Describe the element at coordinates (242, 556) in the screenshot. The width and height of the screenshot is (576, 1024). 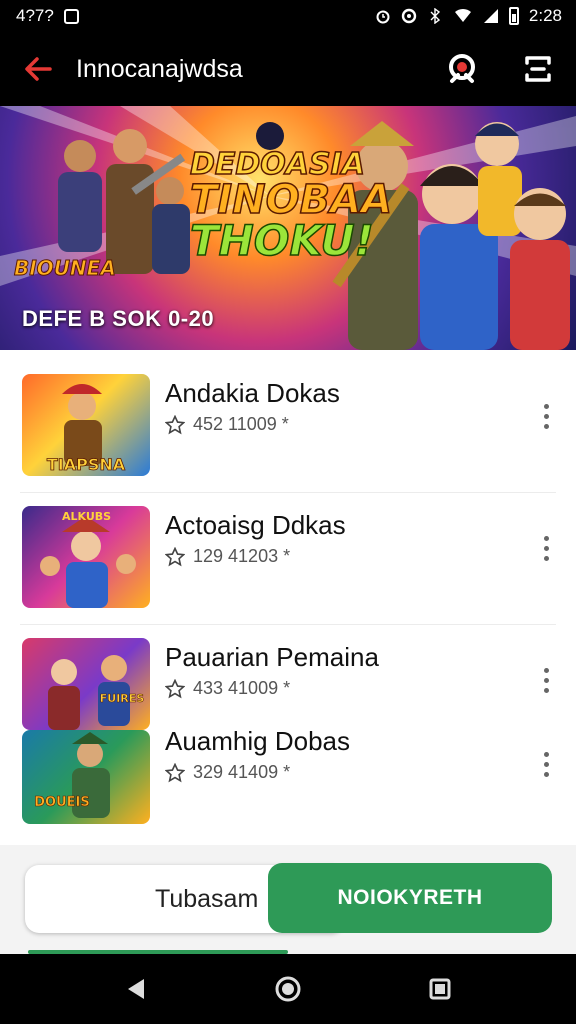
I see `list-item-rating: 129 41203 *` at that location.